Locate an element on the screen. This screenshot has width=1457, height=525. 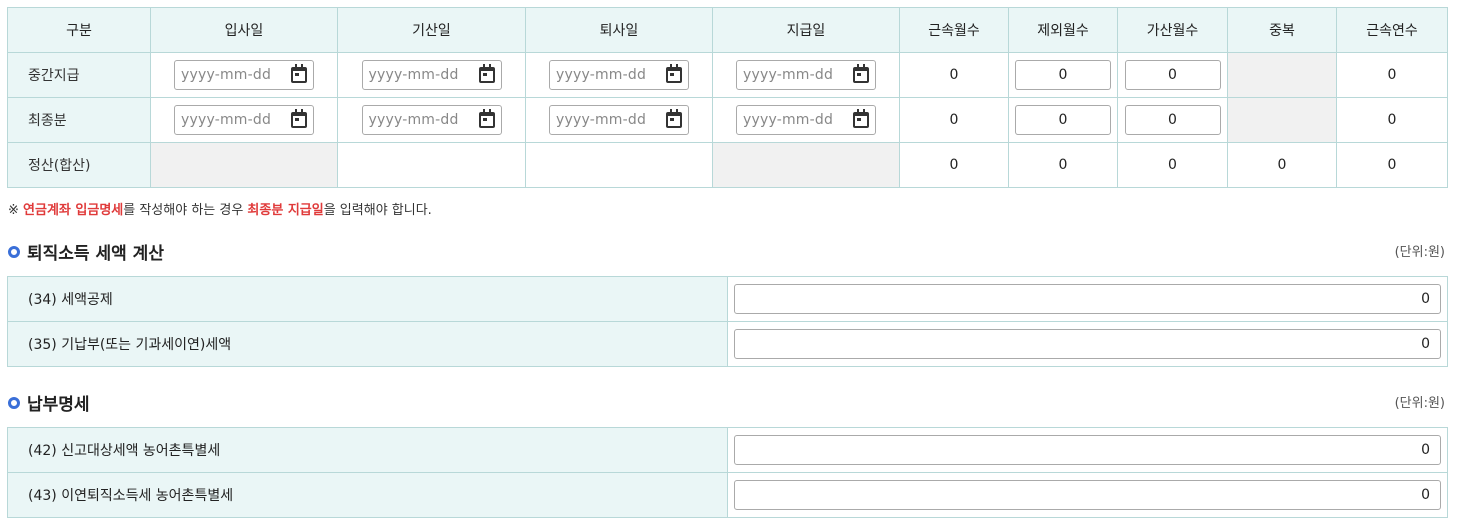
prepaid-tax-label: (35) 기납부(또는 기과세이연)세액 is located at coordinates (367, 344).